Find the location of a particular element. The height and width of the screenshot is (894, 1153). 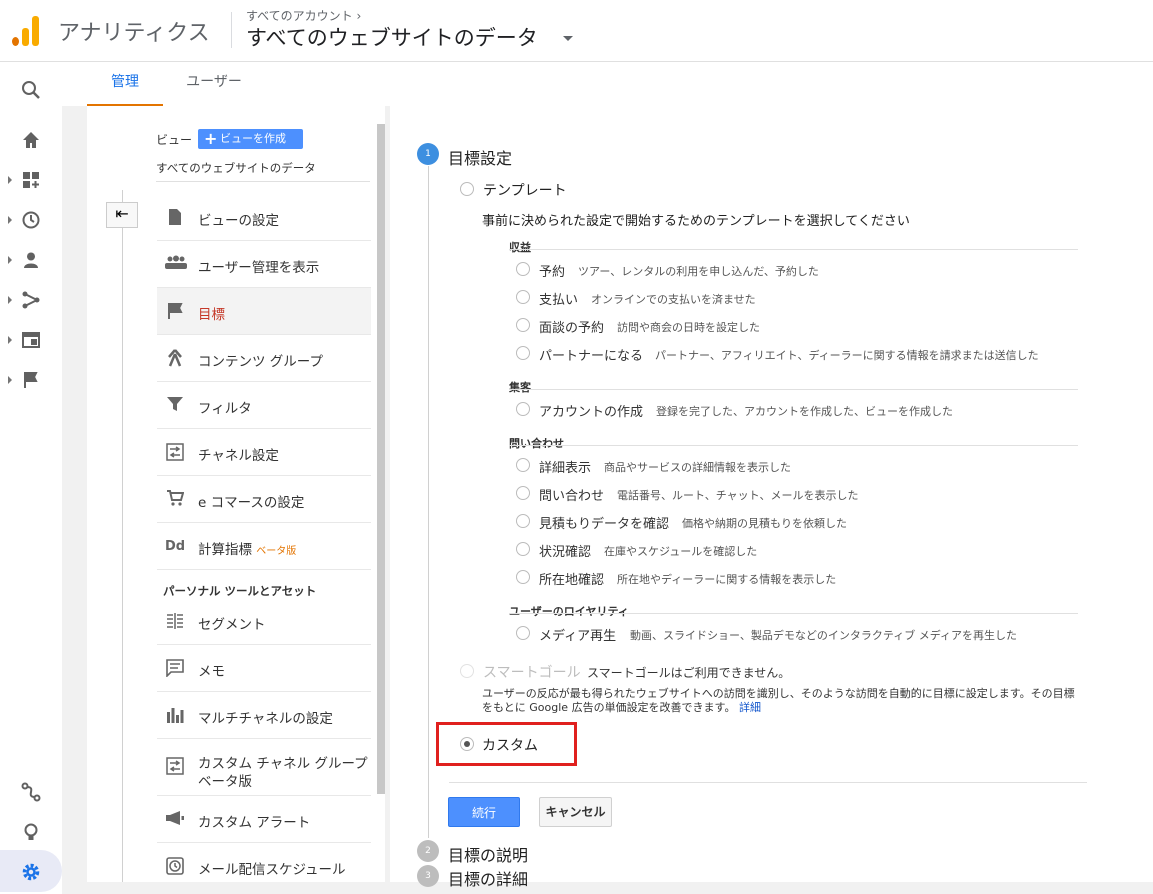

rail-search is located at coordinates (31, 90).